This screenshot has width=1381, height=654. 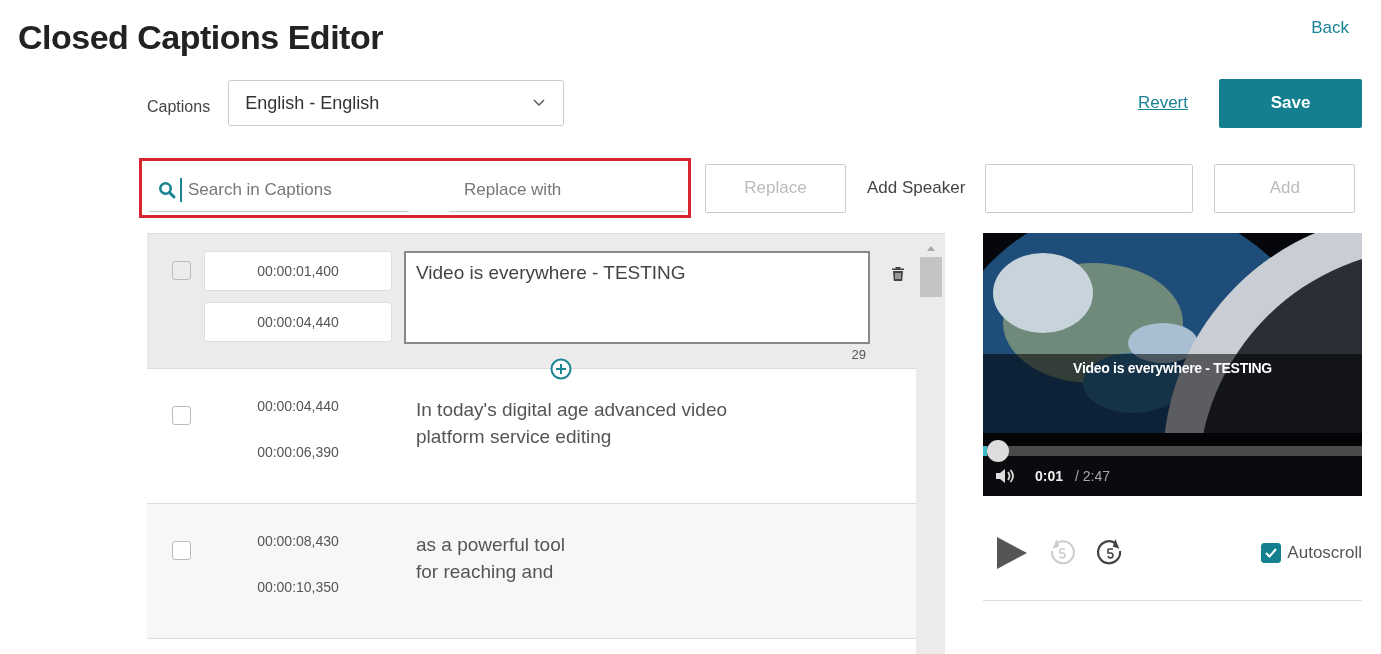 I want to click on autoscroll-checkbox, so click(x=1271, y=553).